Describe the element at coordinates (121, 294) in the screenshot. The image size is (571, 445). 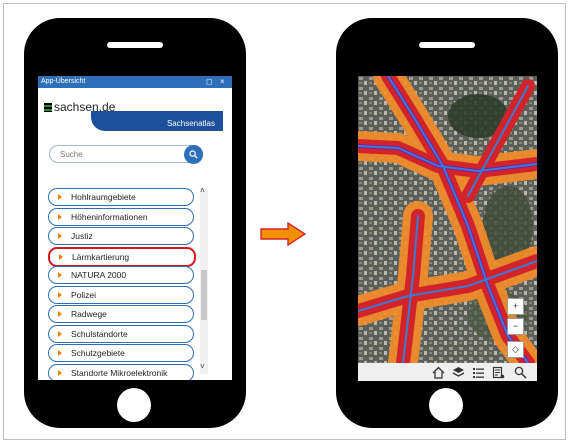
I see `list-item: Polizei` at that location.